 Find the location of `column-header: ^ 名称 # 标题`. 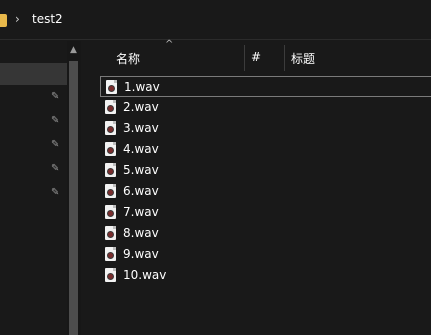

column-header: ^ 名称 # 标题 is located at coordinates (256, 57).